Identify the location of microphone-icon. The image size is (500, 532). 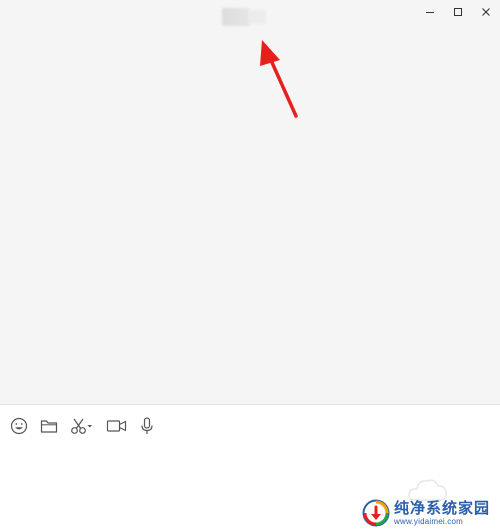
(147, 425).